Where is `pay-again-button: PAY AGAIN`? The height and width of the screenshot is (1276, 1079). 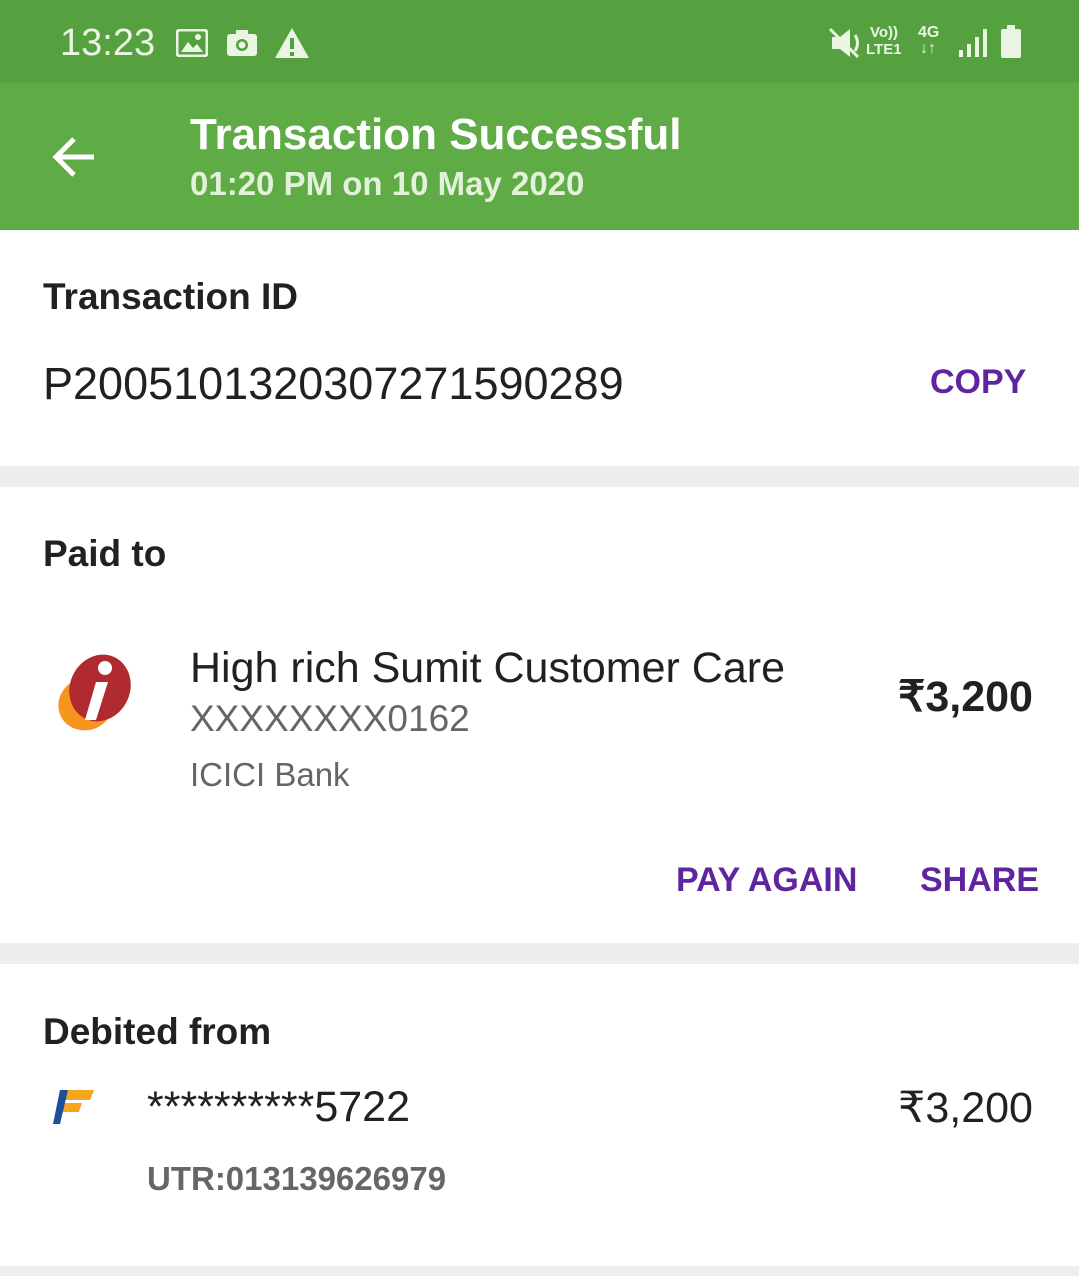
pay-again-button: PAY AGAIN is located at coordinates (766, 880).